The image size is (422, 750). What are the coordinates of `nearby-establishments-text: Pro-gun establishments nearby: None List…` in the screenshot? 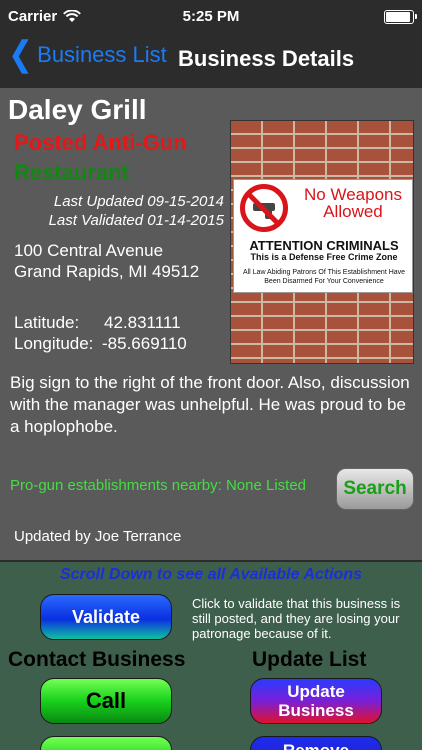 It's located at (158, 485).